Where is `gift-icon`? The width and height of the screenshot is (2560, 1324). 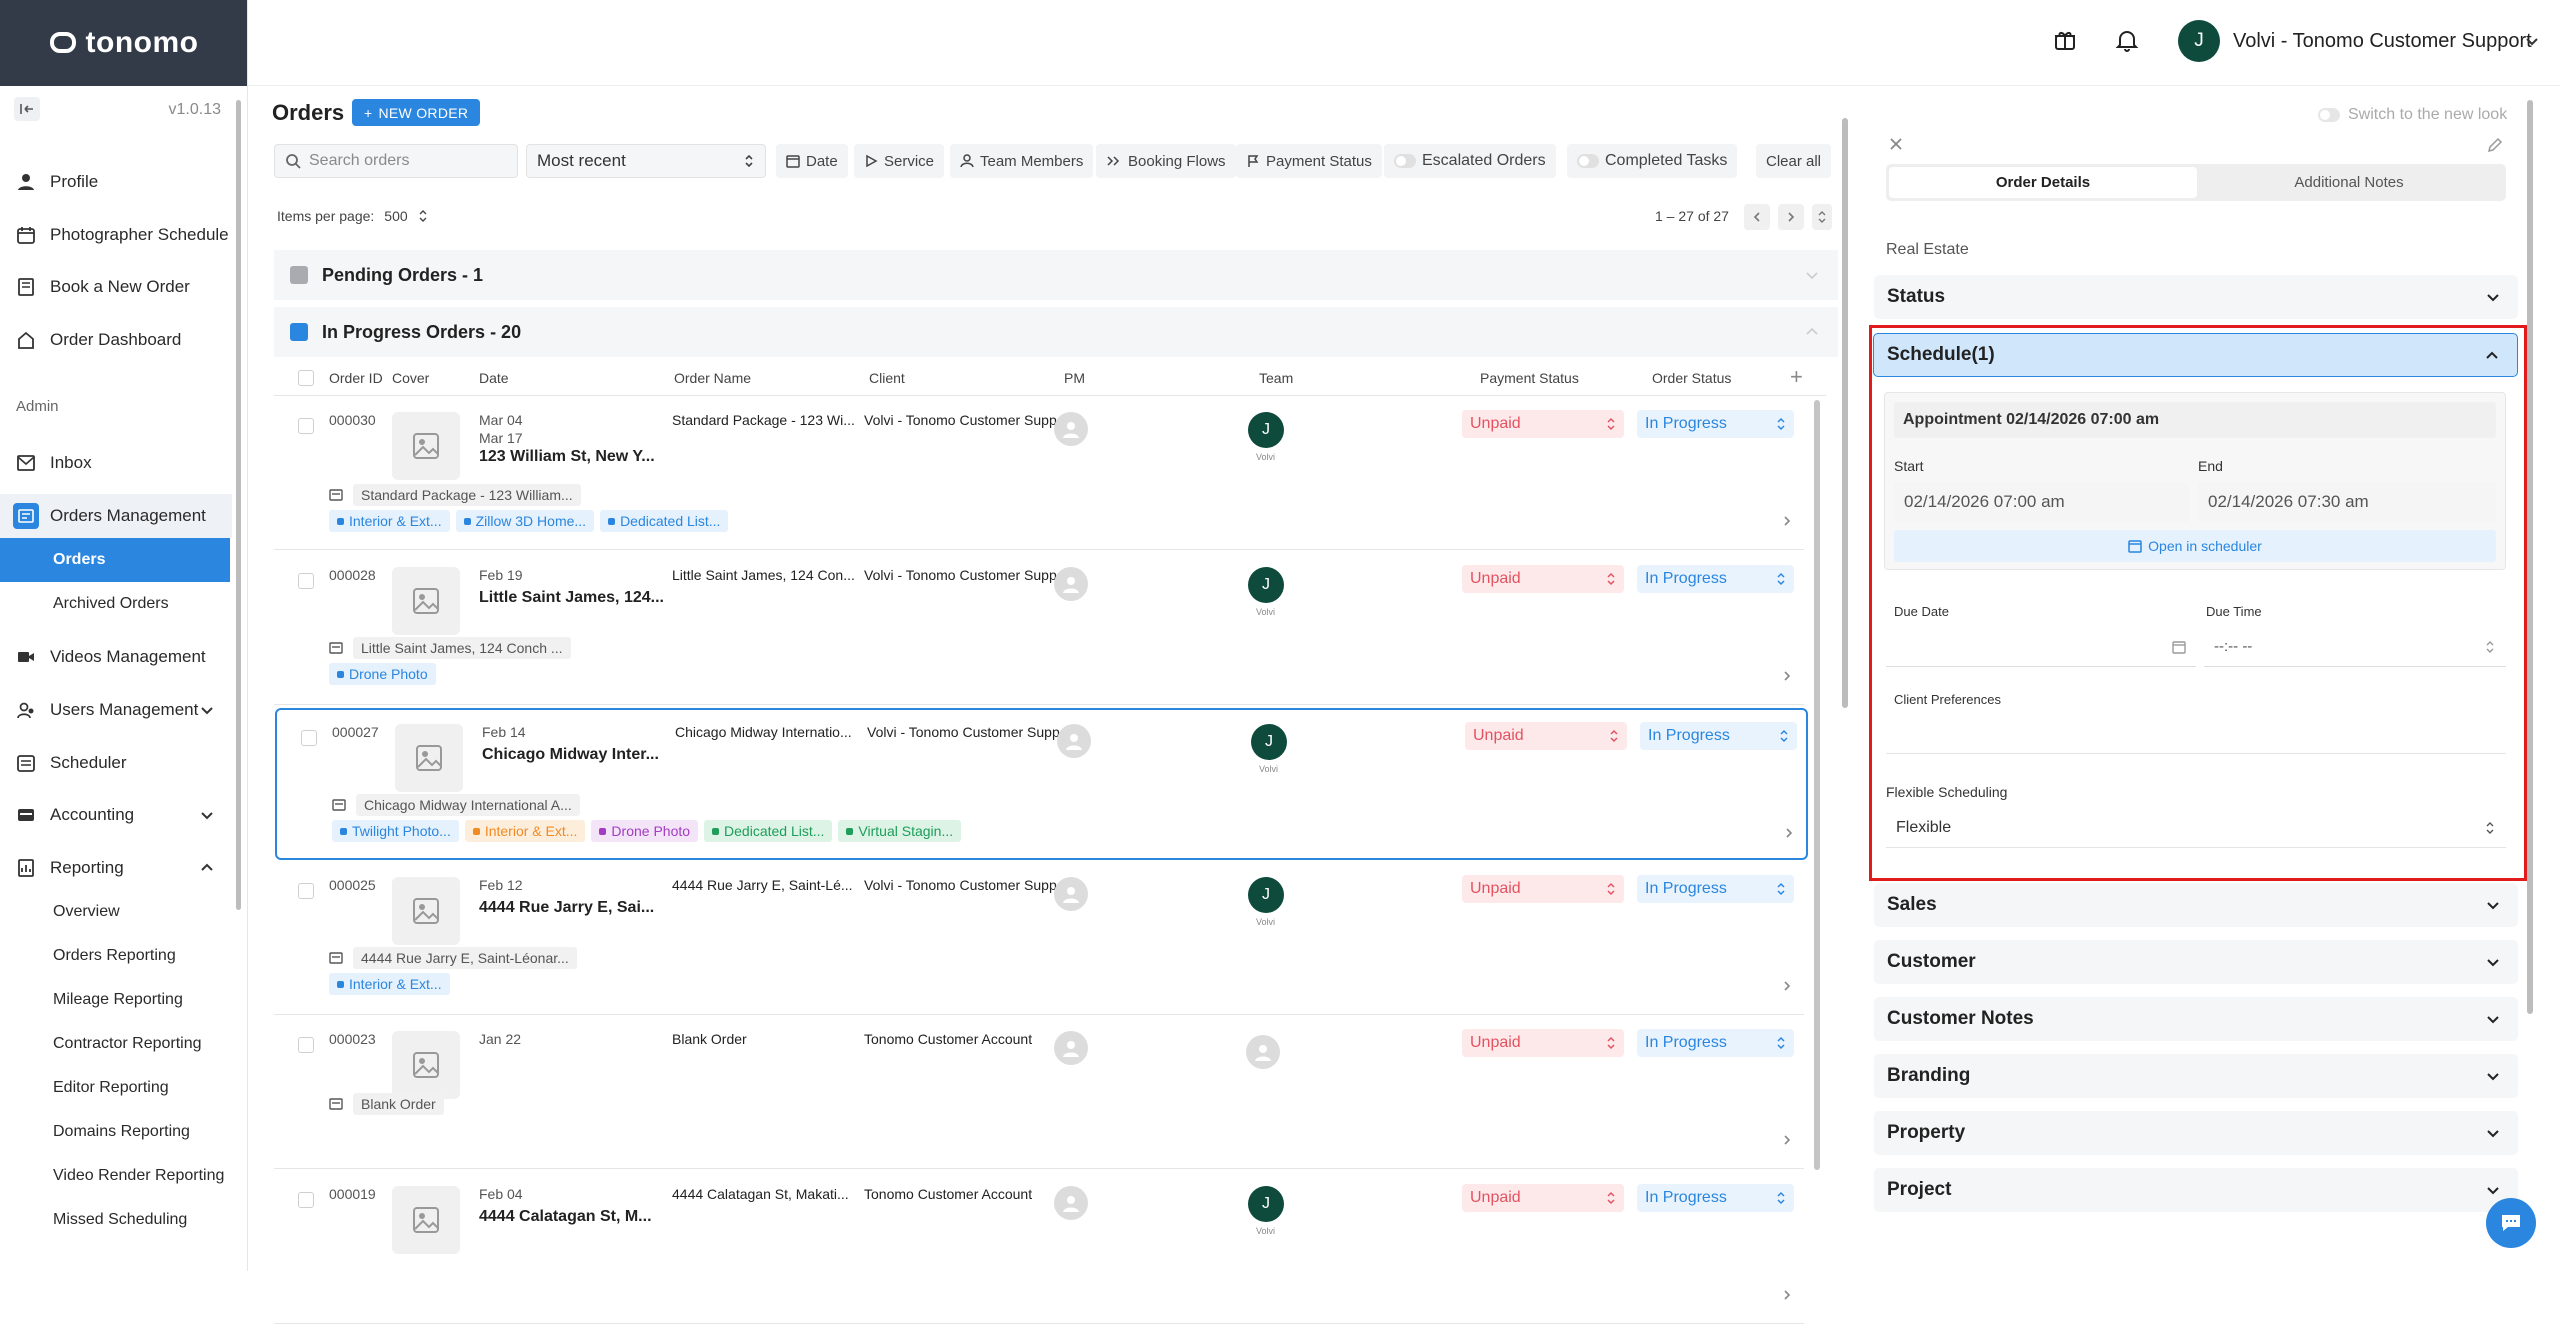 gift-icon is located at coordinates (2065, 40).